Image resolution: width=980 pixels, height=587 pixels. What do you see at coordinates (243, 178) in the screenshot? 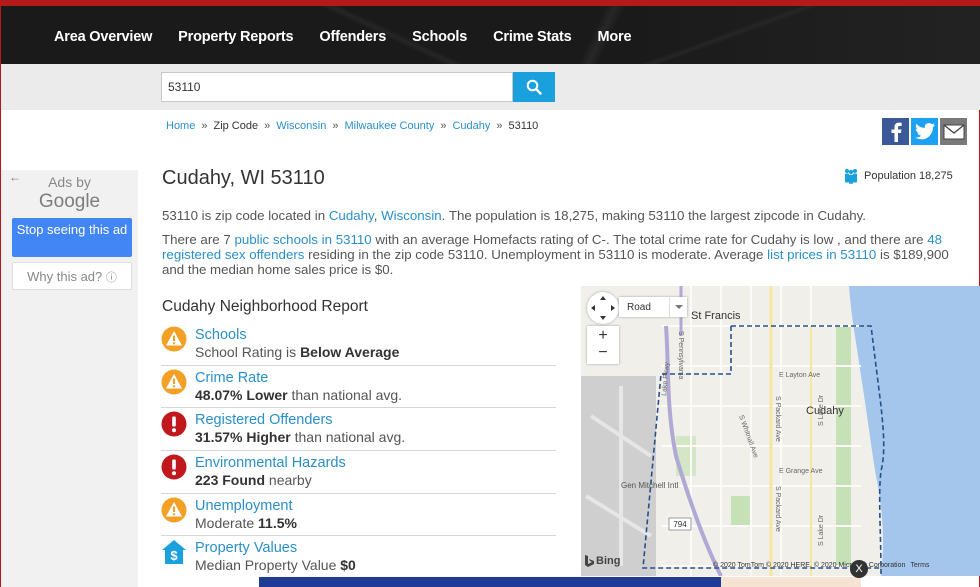
I see `page-title: Cudahy, WI 53110` at bounding box center [243, 178].